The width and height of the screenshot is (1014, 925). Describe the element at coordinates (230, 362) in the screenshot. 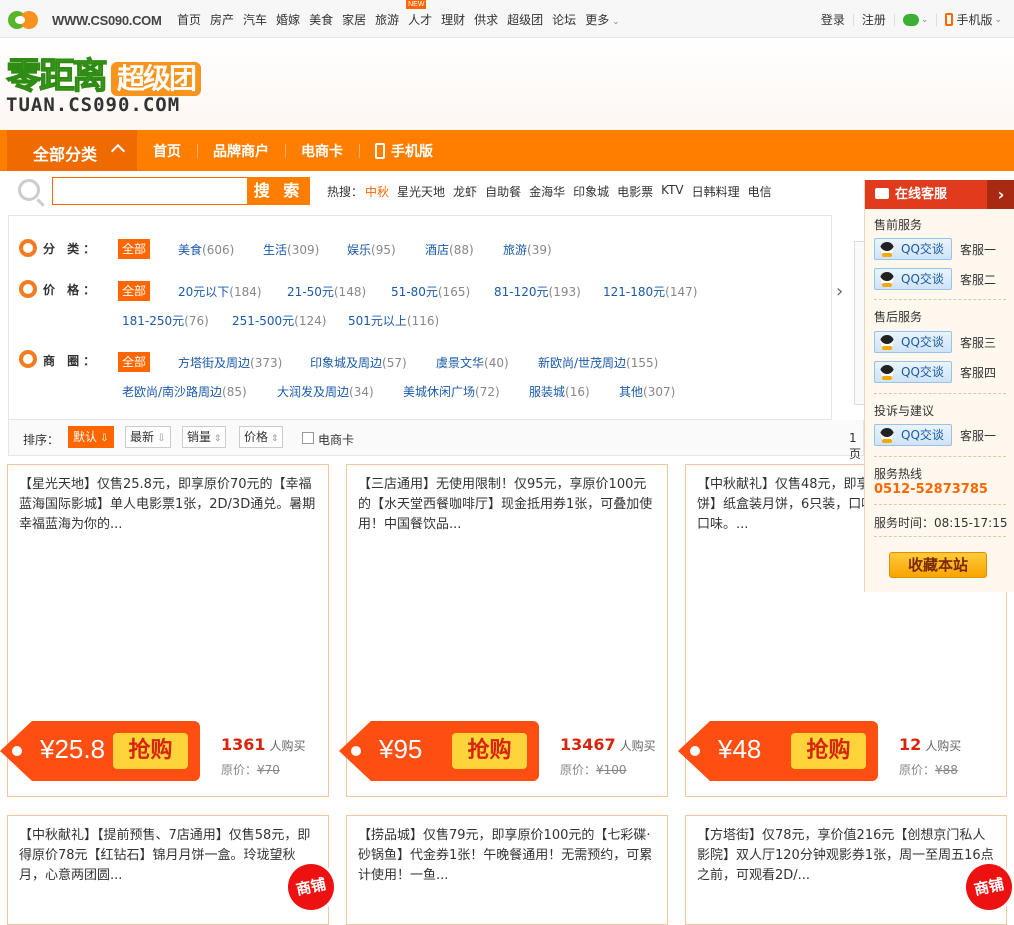

I see `district-option: 方塔街及周边(373)` at that location.